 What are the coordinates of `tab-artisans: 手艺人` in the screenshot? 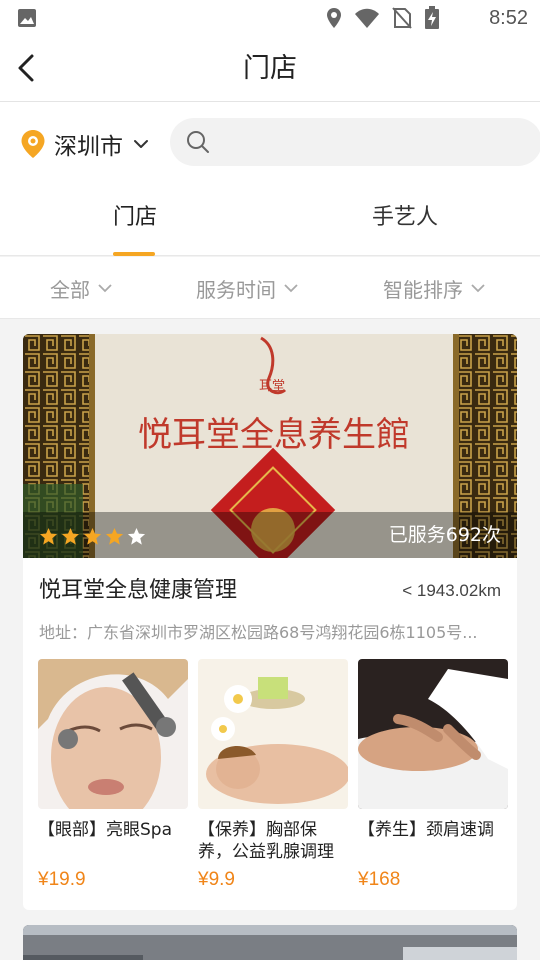 It's located at (405, 218).